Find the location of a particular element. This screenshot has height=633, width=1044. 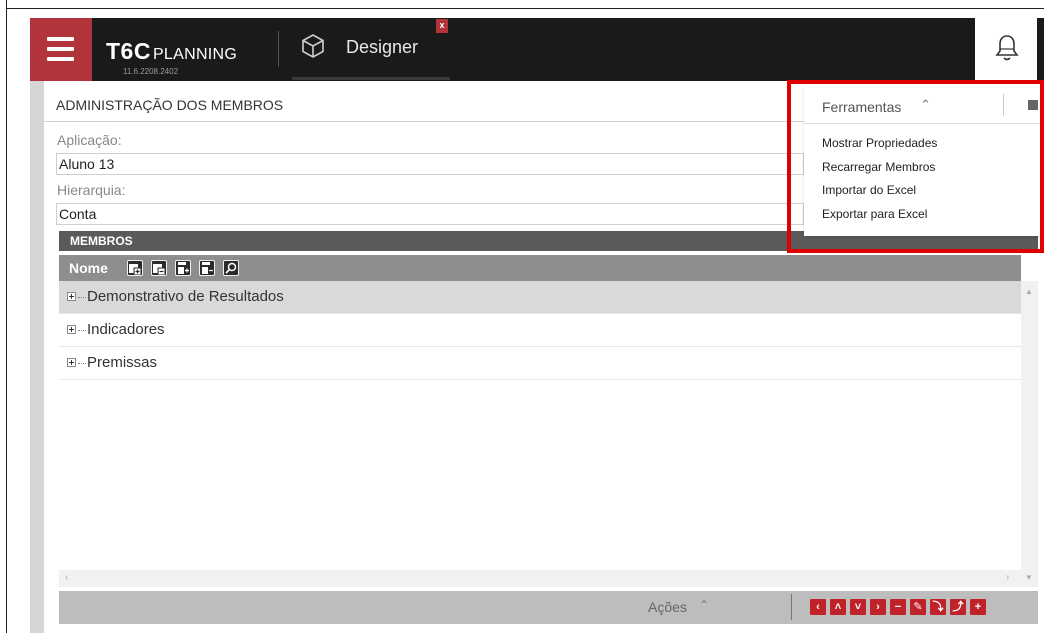

insert-above-button: ⤴ is located at coordinates (958, 607).